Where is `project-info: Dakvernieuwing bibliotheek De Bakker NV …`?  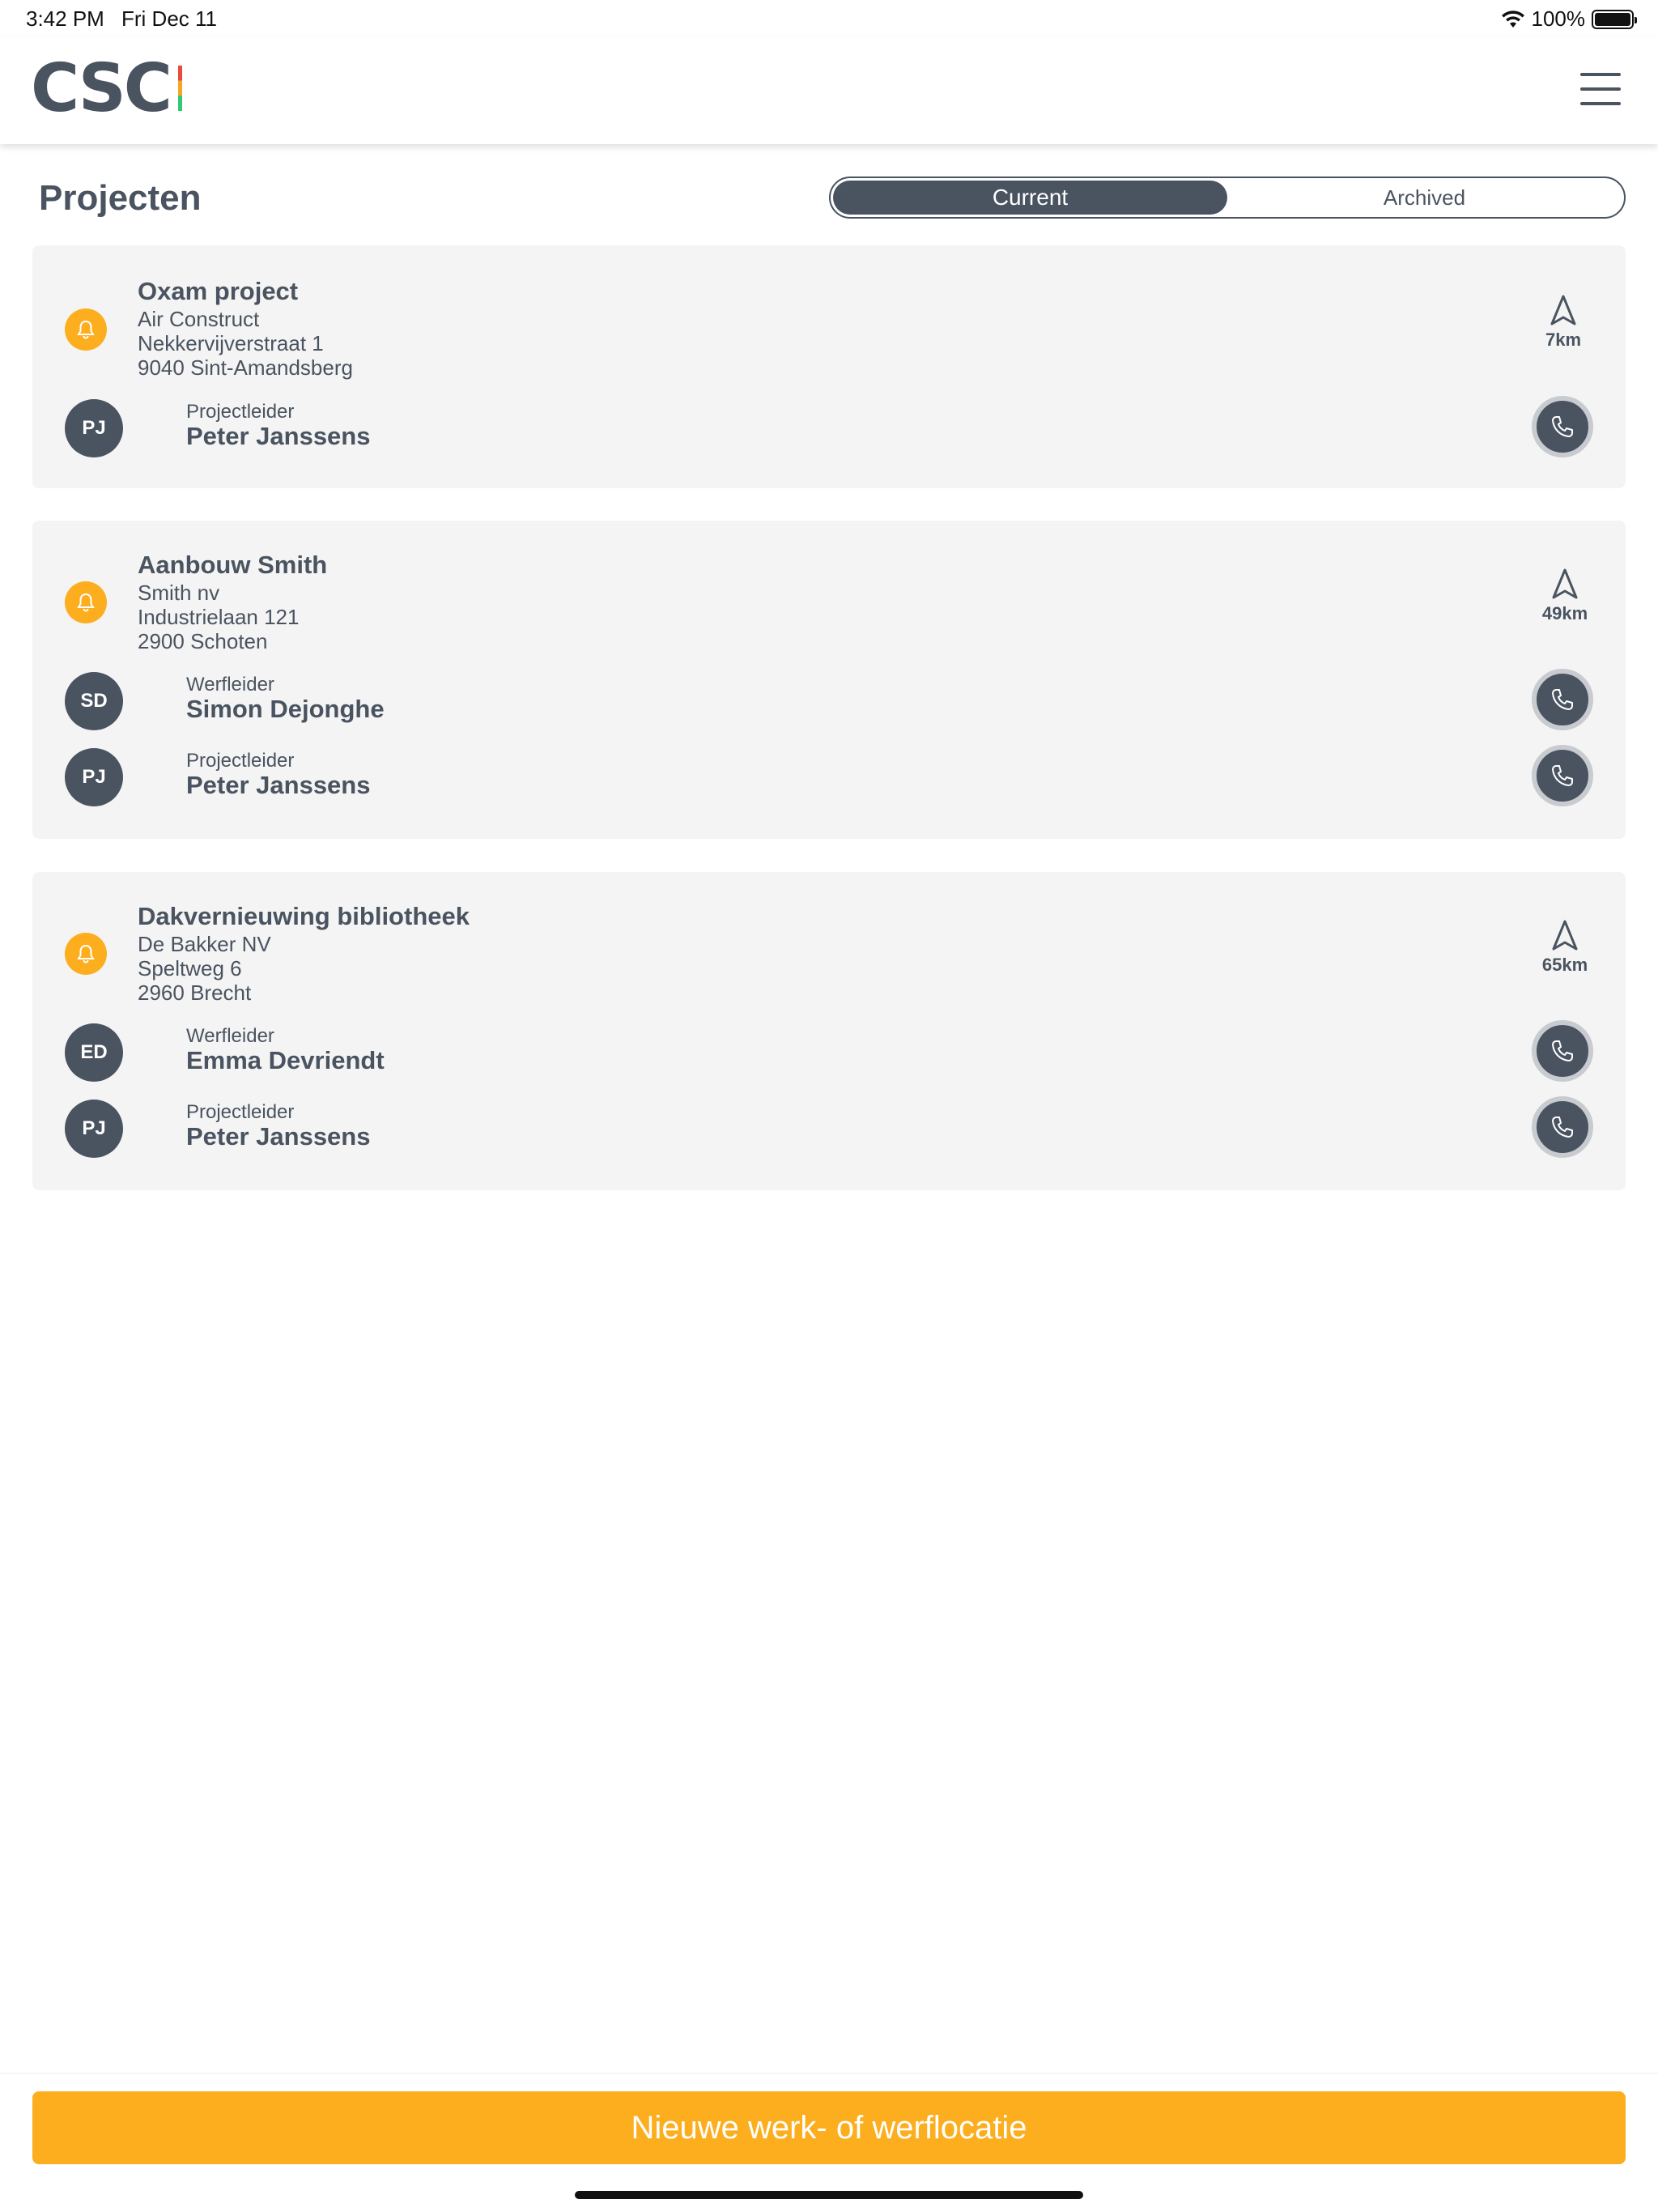
project-info: Dakvernieuwing bibliotheek De Bakker NV … is located at coordinates (304, 953).